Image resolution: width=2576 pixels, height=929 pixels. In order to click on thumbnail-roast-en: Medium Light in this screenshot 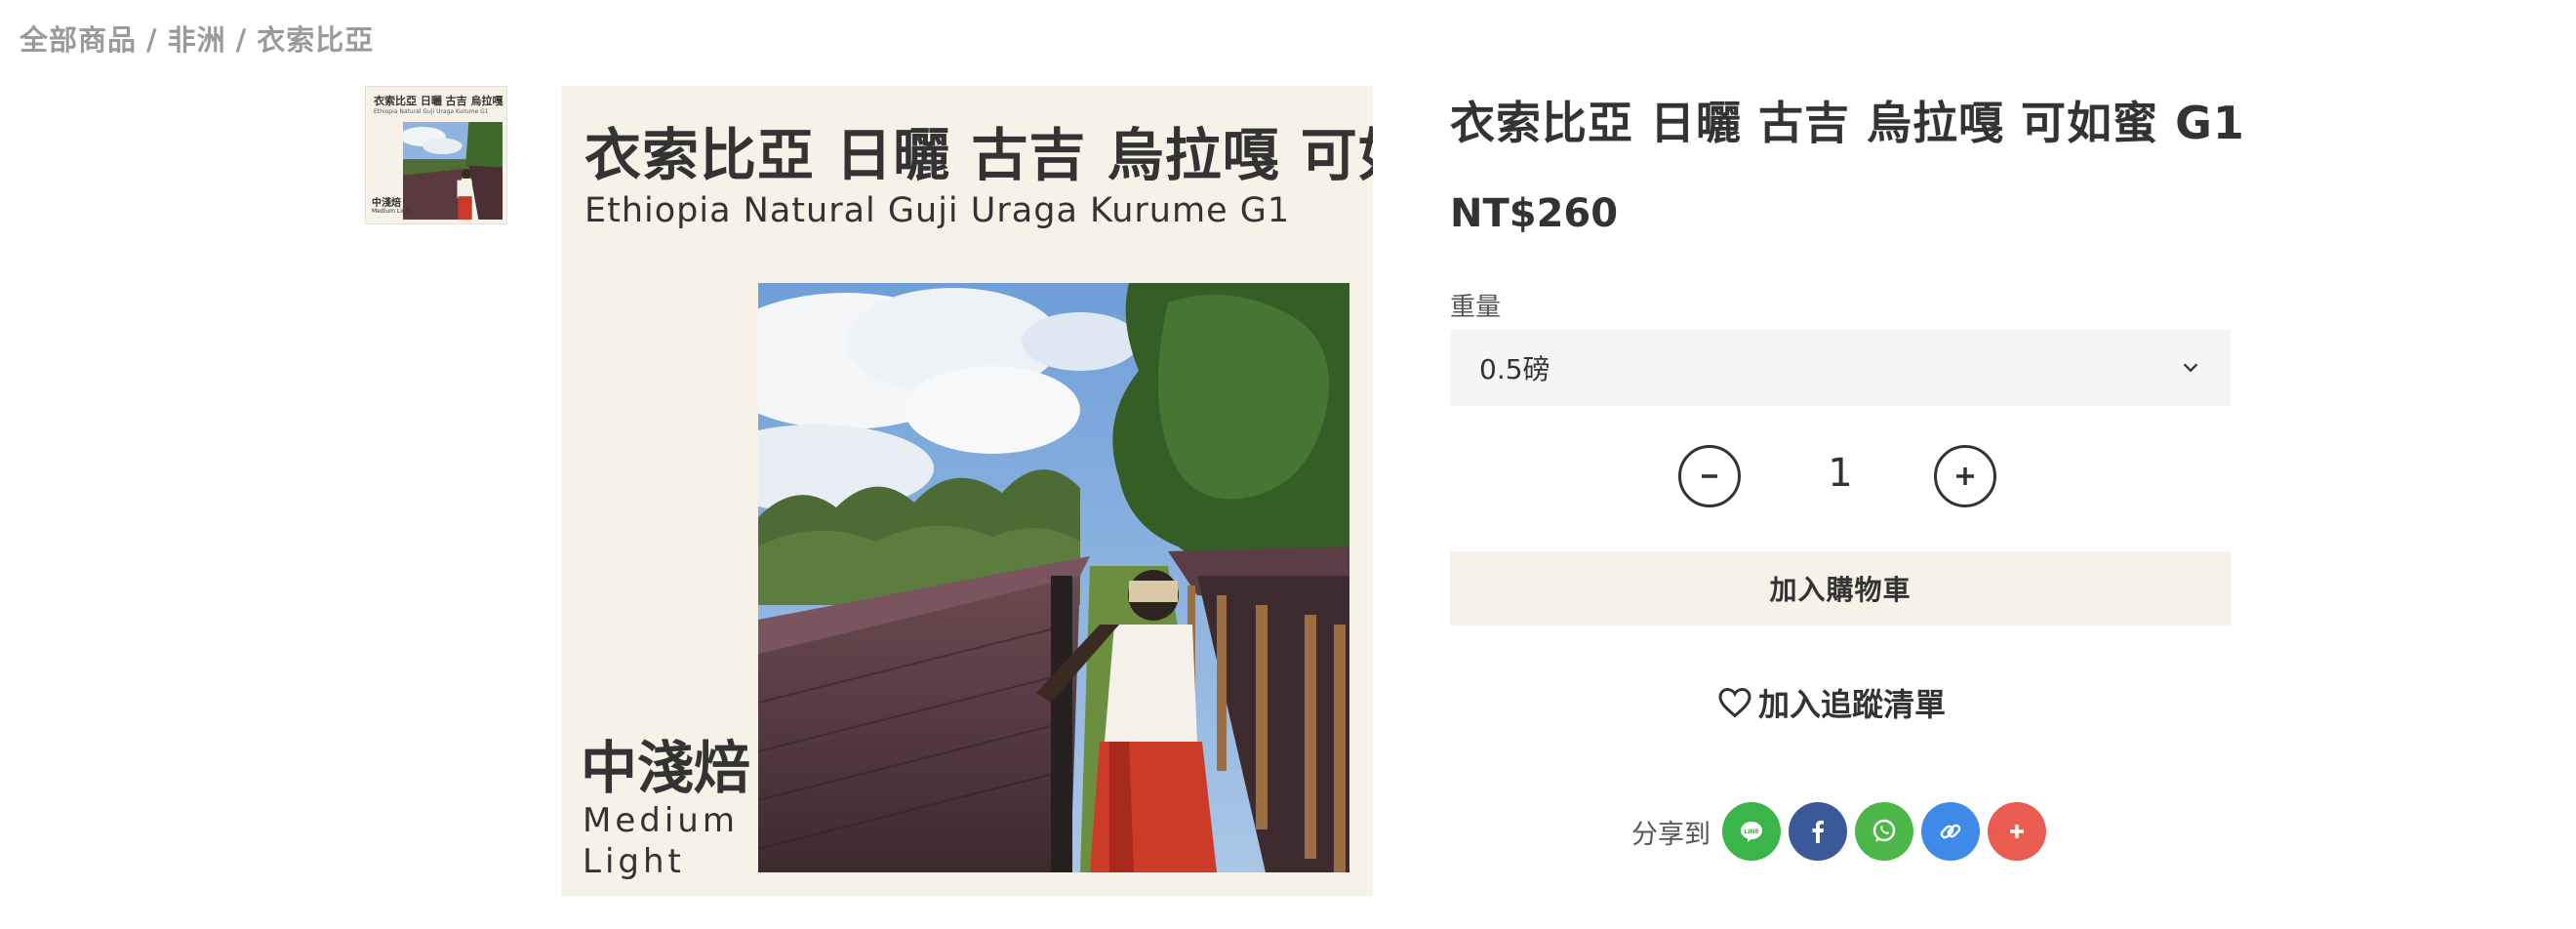, I will do `click(392, 211)`.